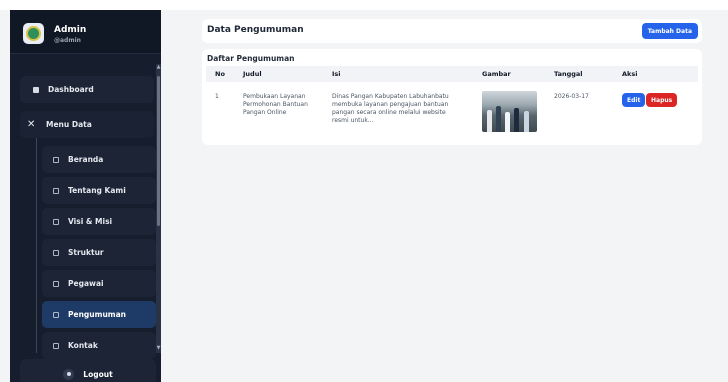 This screenshot has height=382, width=728. Describe the element at coordinates (336, 74) in the screenshot. I see `column-header: Isi` at that location.